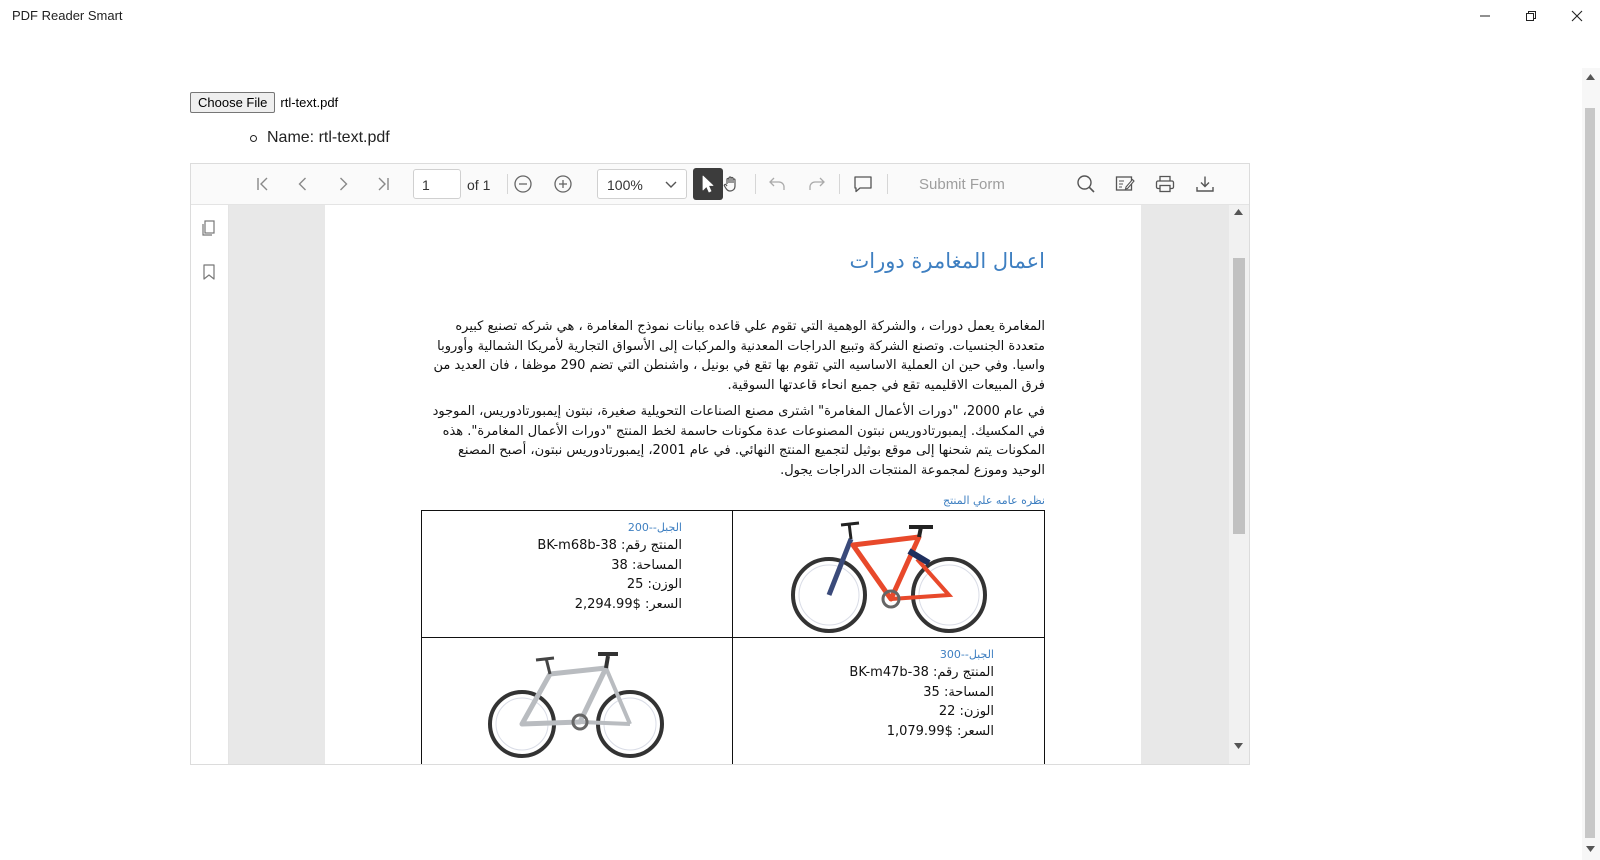  I want to click on document-scrollbar-thumb, so click(1239, 396).